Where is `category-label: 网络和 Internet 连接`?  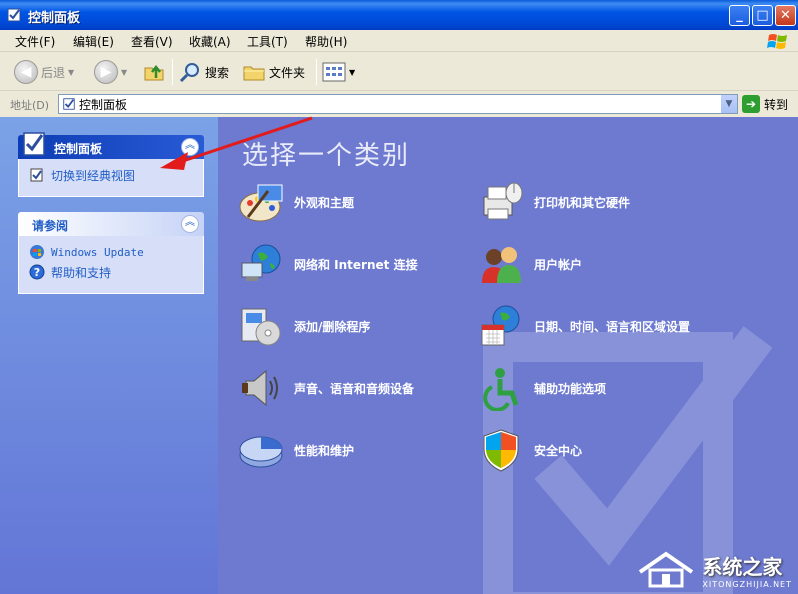 category-label: 网络和 Internet 连接 is located at coordinates (356, 264).